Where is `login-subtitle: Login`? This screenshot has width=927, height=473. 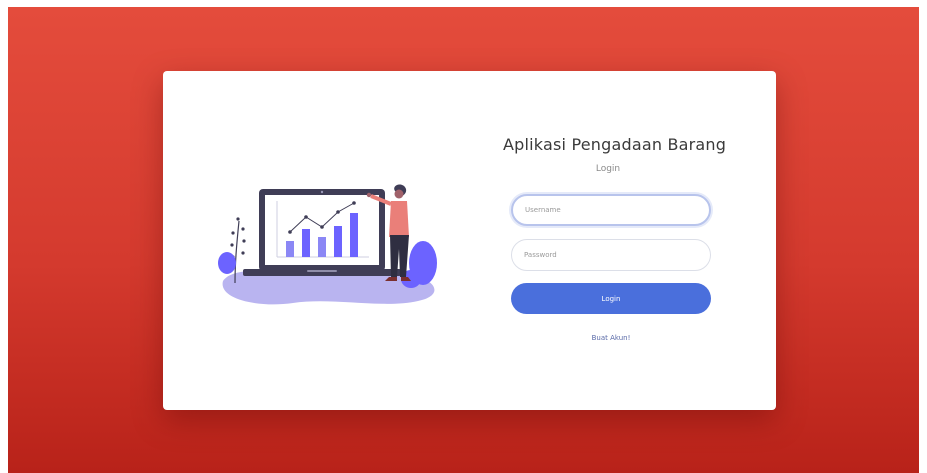 login-subtitle: Login is located at coordinates (608, 169).